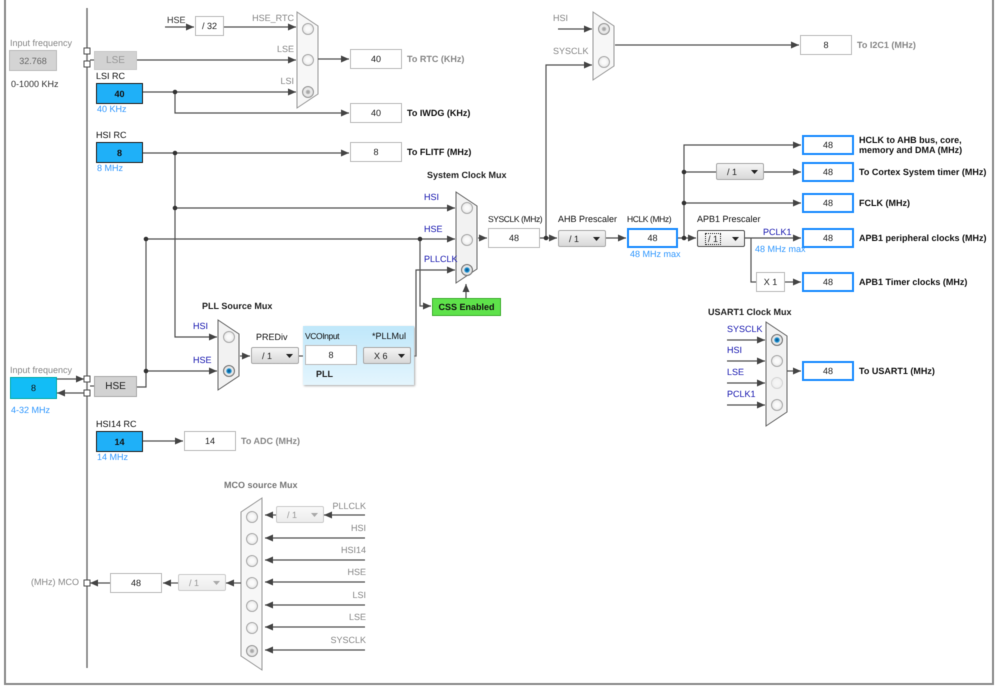 The image size is (999, 689). I want to click on oscillator-block: HSE, so click(115, 386).